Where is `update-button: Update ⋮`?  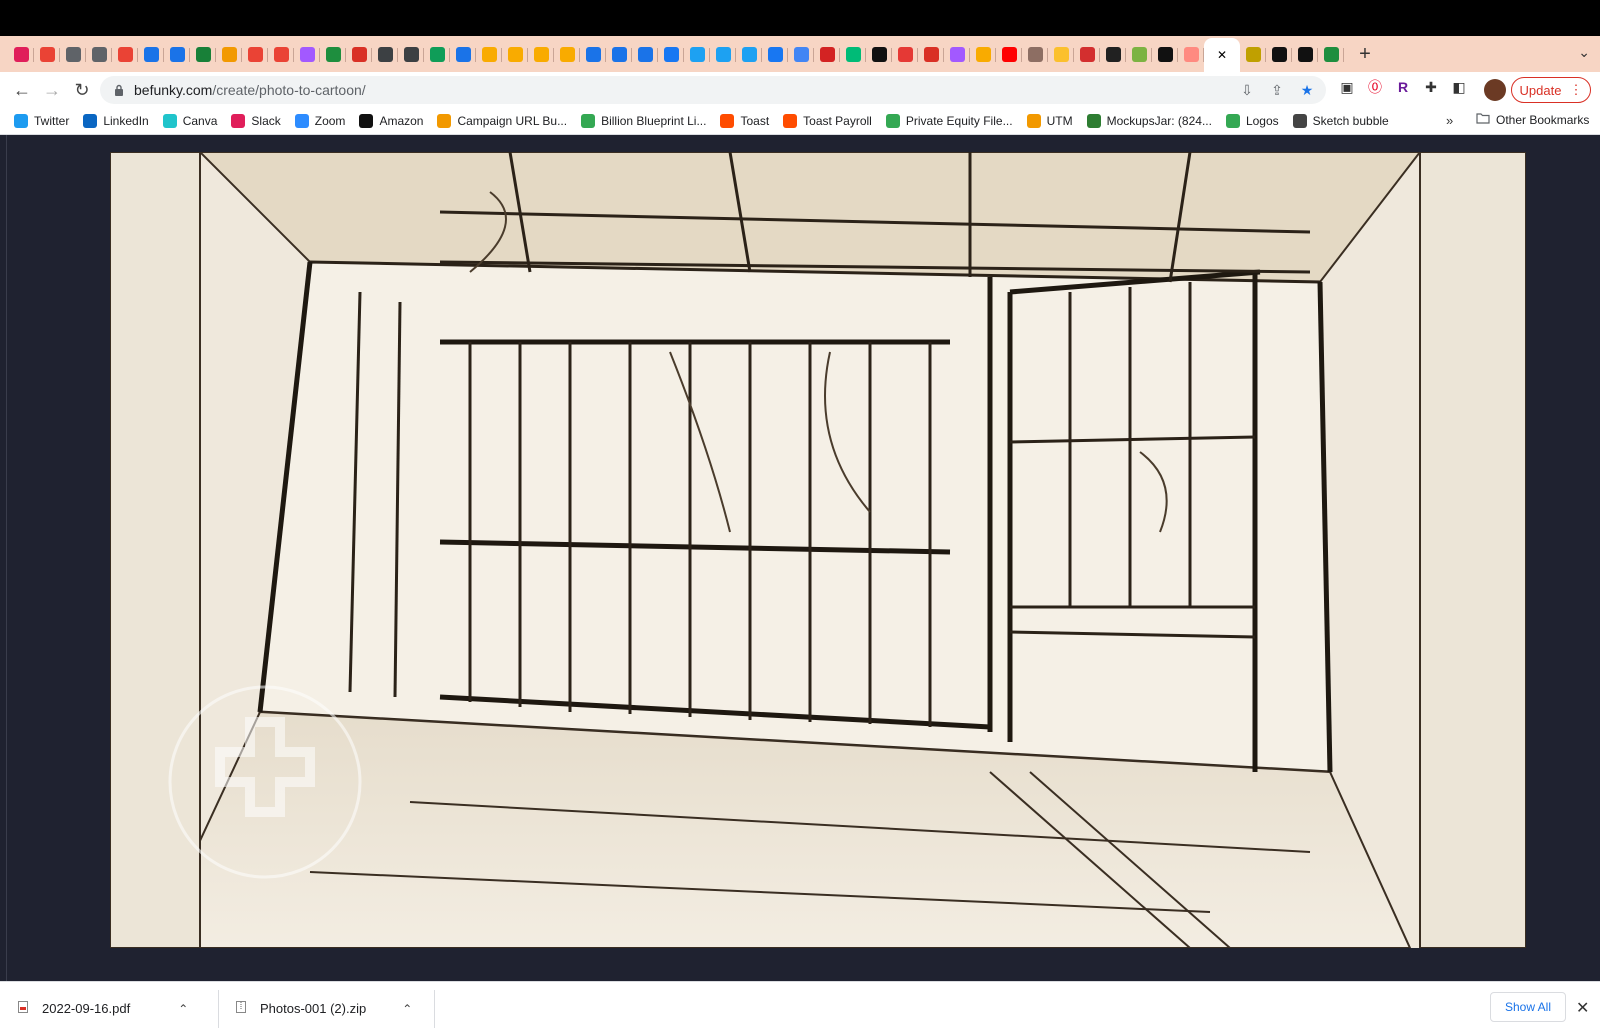
update-button: Update ⋮ is located at coordinates (1551, 90).